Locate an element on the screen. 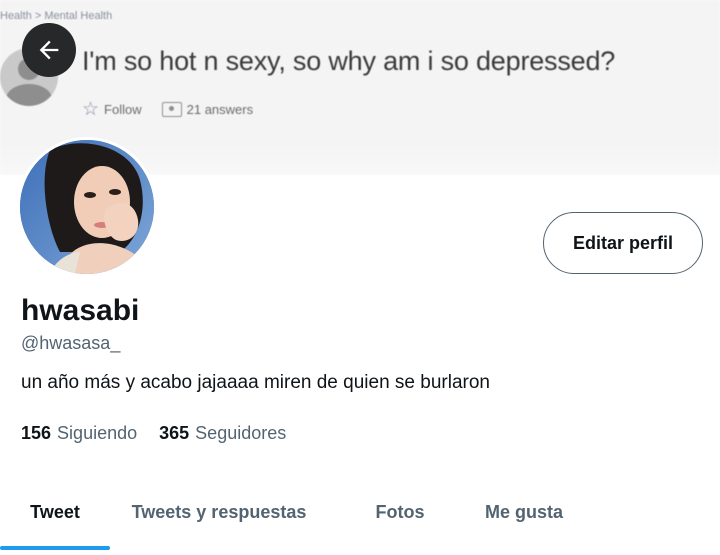 Image resolution: width=720 pixels, height=555 pixels. back-button is located at coordinates (49, 50).